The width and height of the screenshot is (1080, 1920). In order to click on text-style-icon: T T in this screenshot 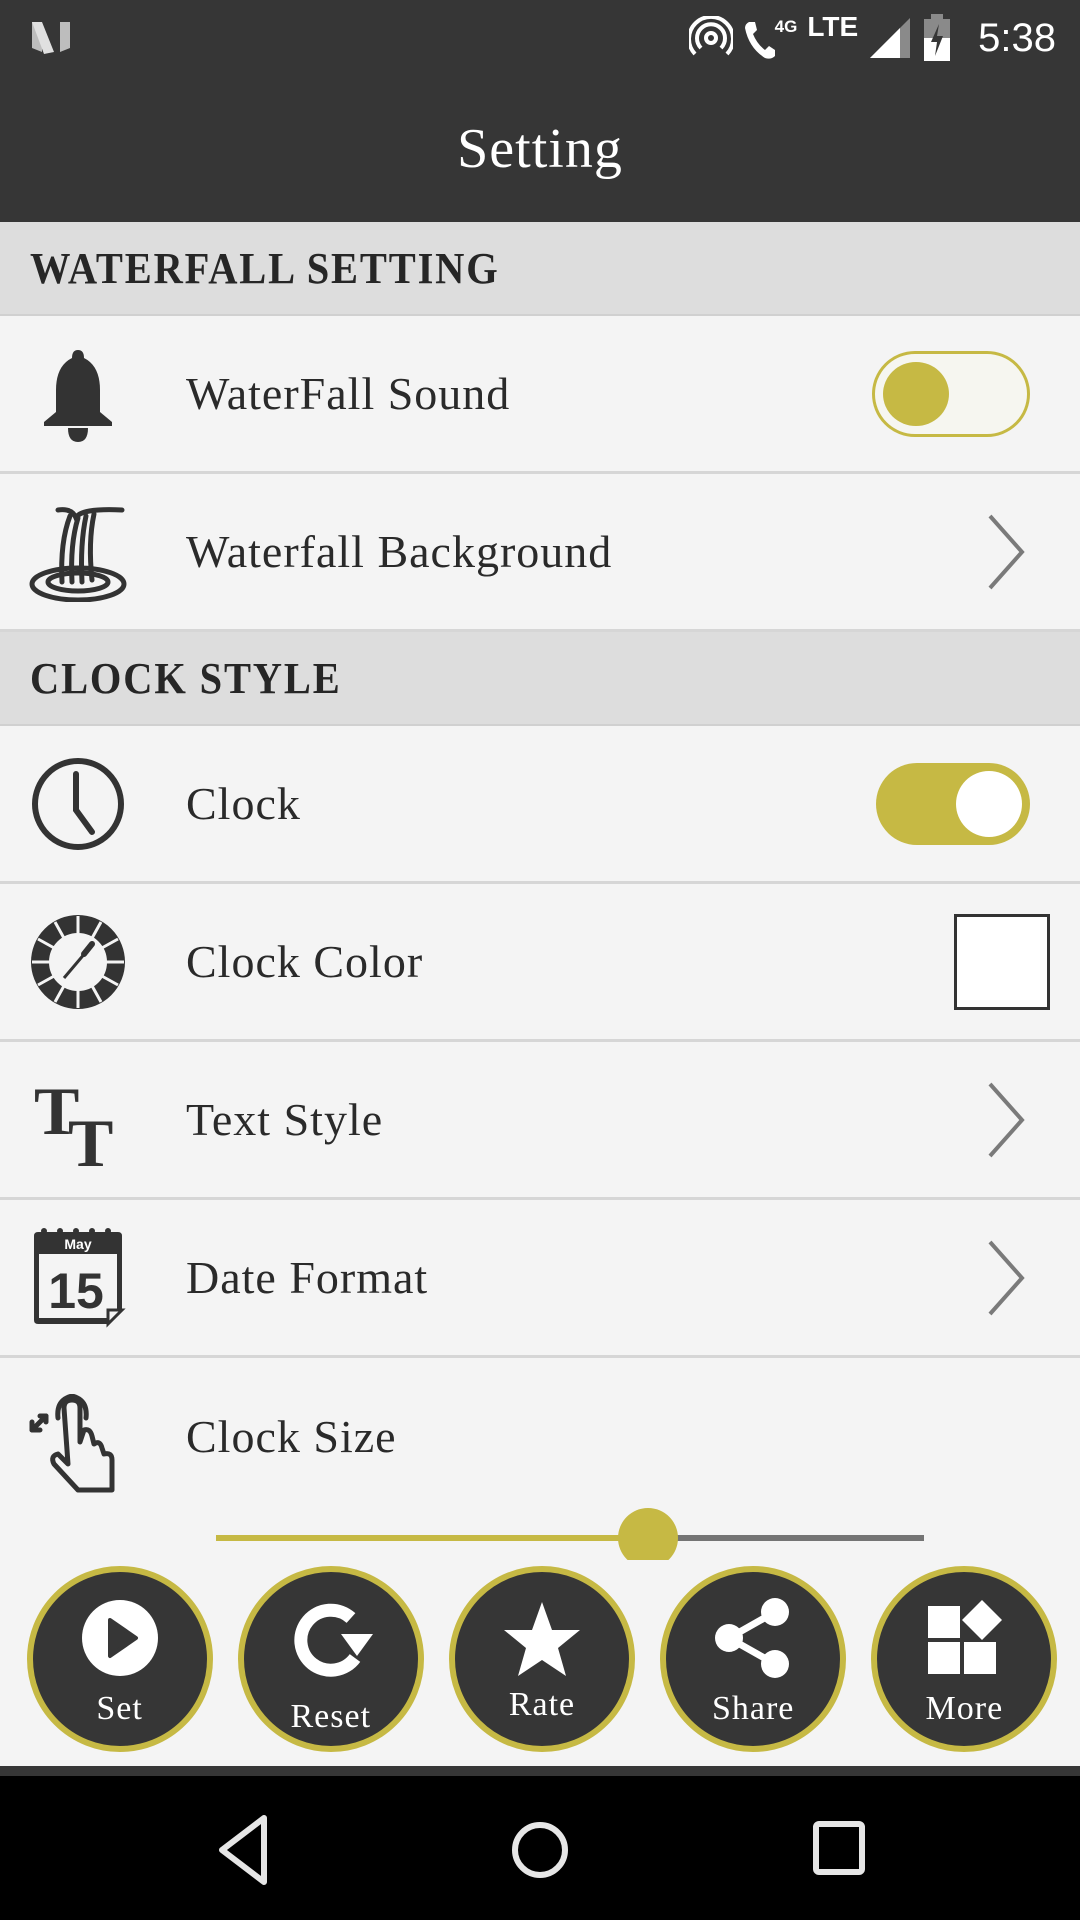, I will do `click(78, 1120)`.